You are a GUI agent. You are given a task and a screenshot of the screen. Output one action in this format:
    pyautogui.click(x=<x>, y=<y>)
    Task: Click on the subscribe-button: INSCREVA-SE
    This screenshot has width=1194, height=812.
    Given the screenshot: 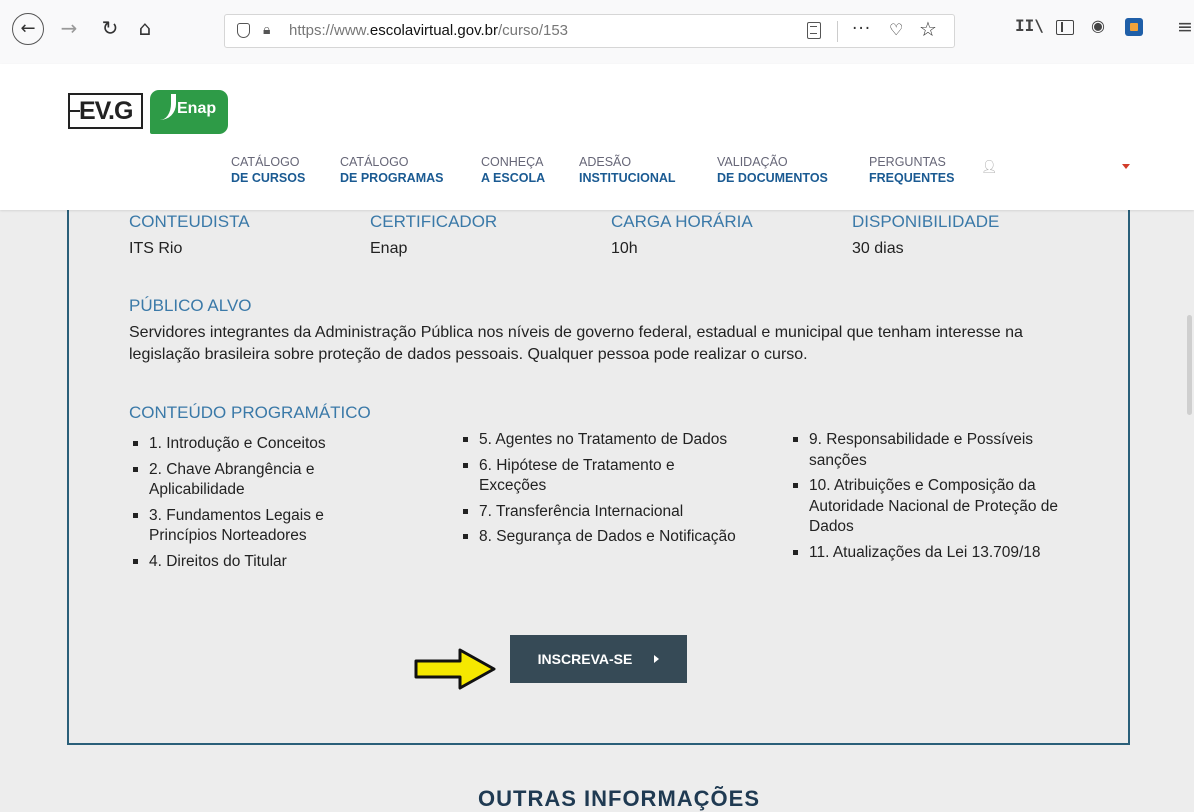 What is the action you would take?
    pyautogui.click(x=598, y=659)
    